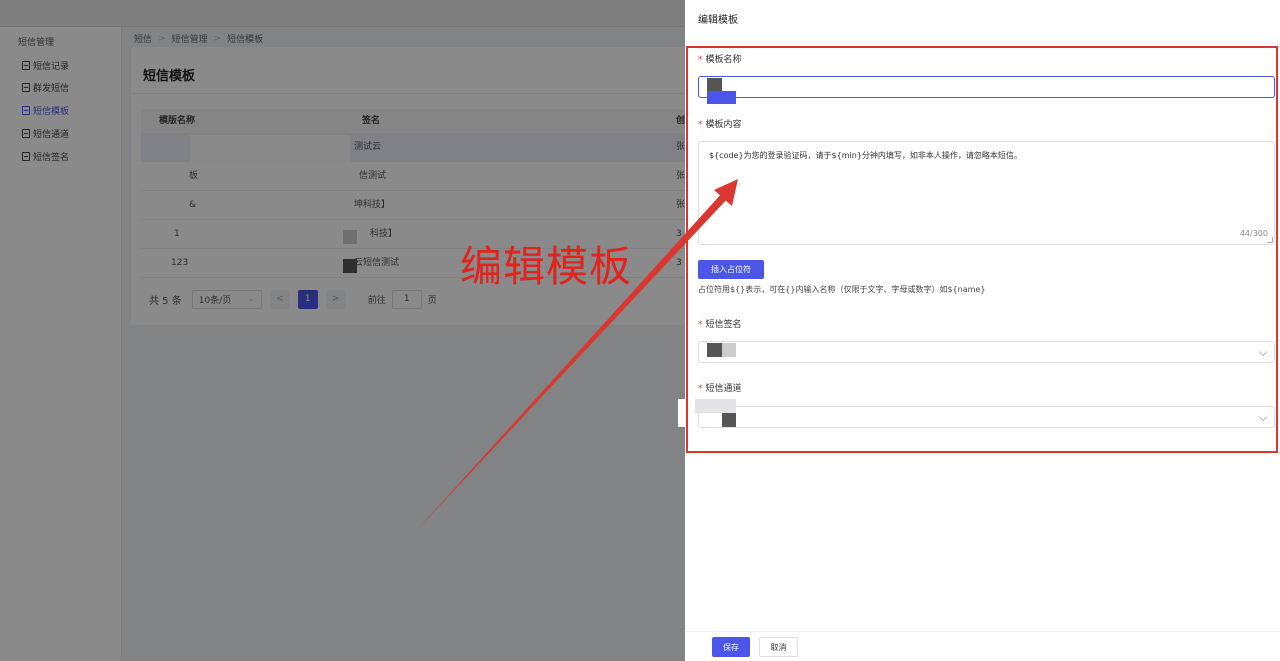 The width and height of the screenshot is (1280, 661). Describe the element at coordinates (1253, 233) in the screenshot. I see `char-counter: 44/300` at that location.